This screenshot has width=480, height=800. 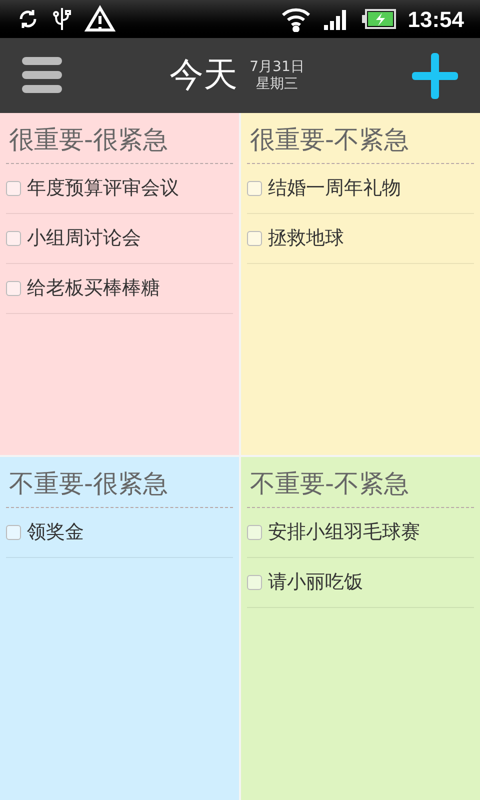 What do you see at coordinates (360, 239) in the screenshot?
I see `task-item: 拯救地球` at bounding box center [360, 239].